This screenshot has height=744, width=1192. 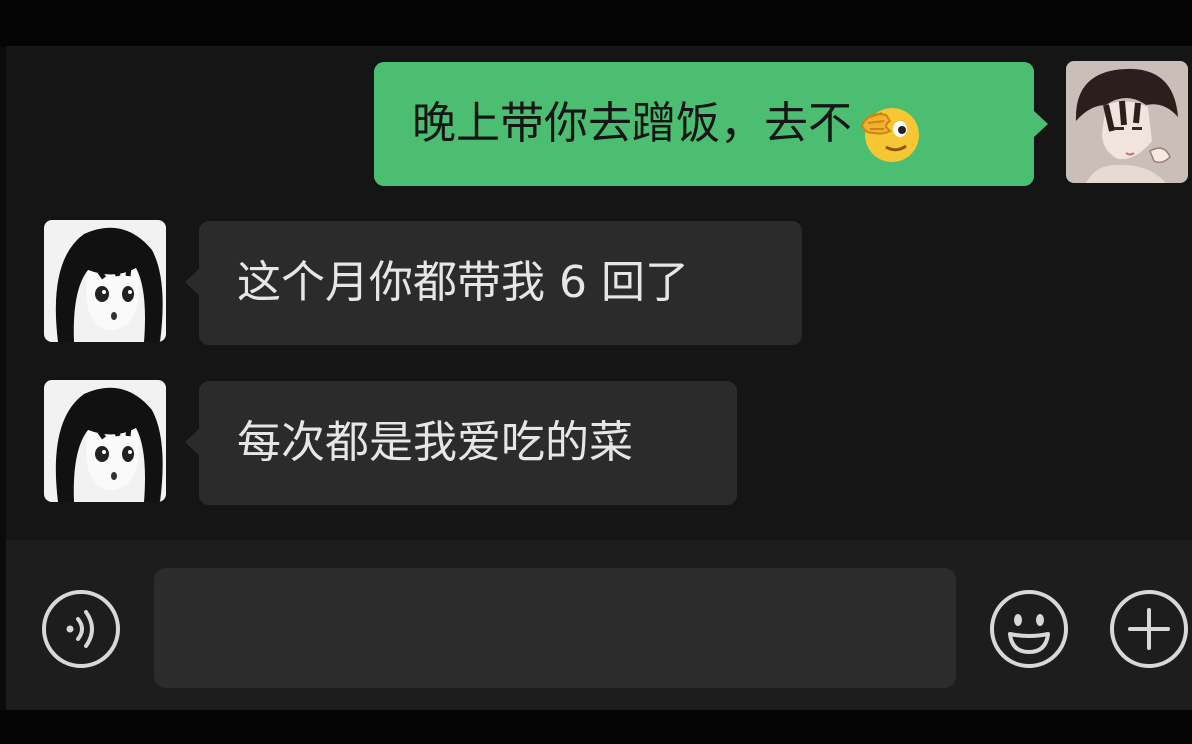 What do you see at coordinates (435, 442) in the screenshot?
I see `message-text: 每次都是我爱吃的菜` at bounding box center [435, 442].